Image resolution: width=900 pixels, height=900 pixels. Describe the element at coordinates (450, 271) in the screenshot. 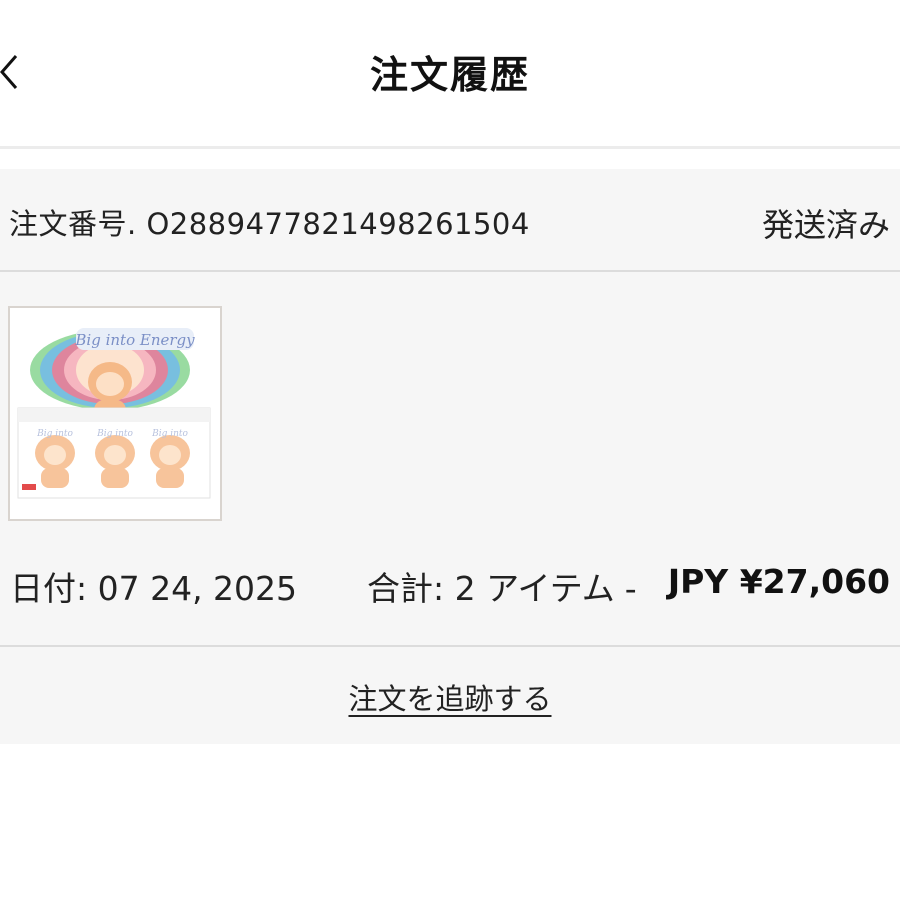

I see `order-divider` at that location.